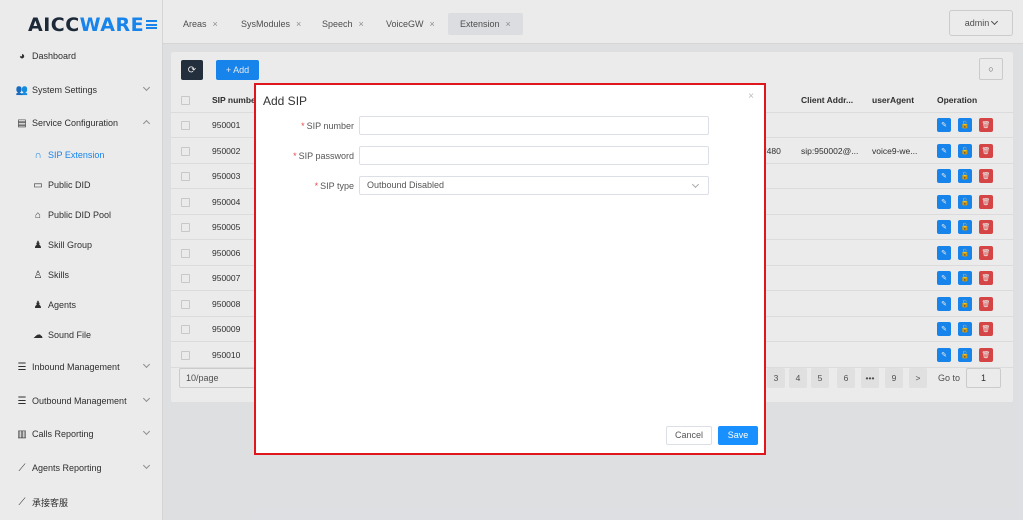 The image size is (1023, 520). Describe the element at coordinates (285, 101) in the screenshot. I see `dialog-title: Add SIP` at that location.